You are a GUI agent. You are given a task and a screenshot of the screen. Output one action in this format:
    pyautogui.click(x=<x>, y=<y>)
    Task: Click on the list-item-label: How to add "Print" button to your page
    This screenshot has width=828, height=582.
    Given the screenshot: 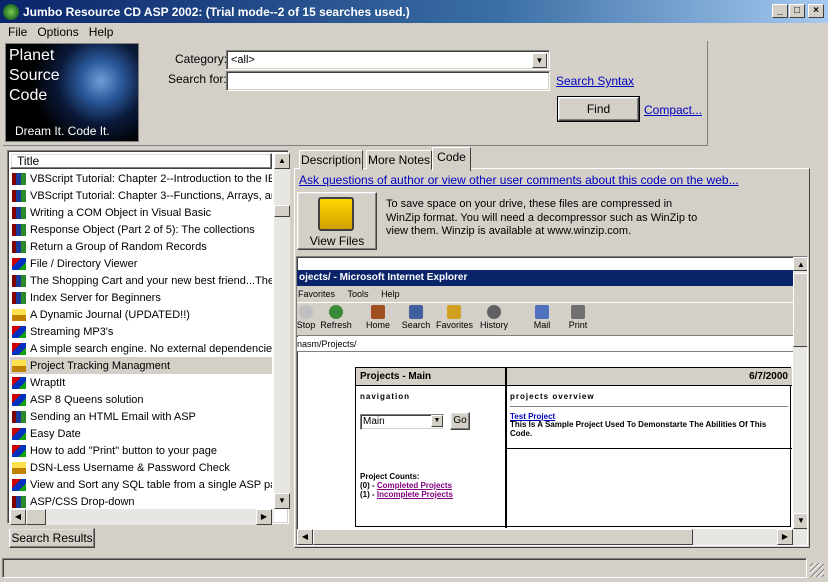 What is the action you would take?
    pyautogui.click(x=123, y=450)
    